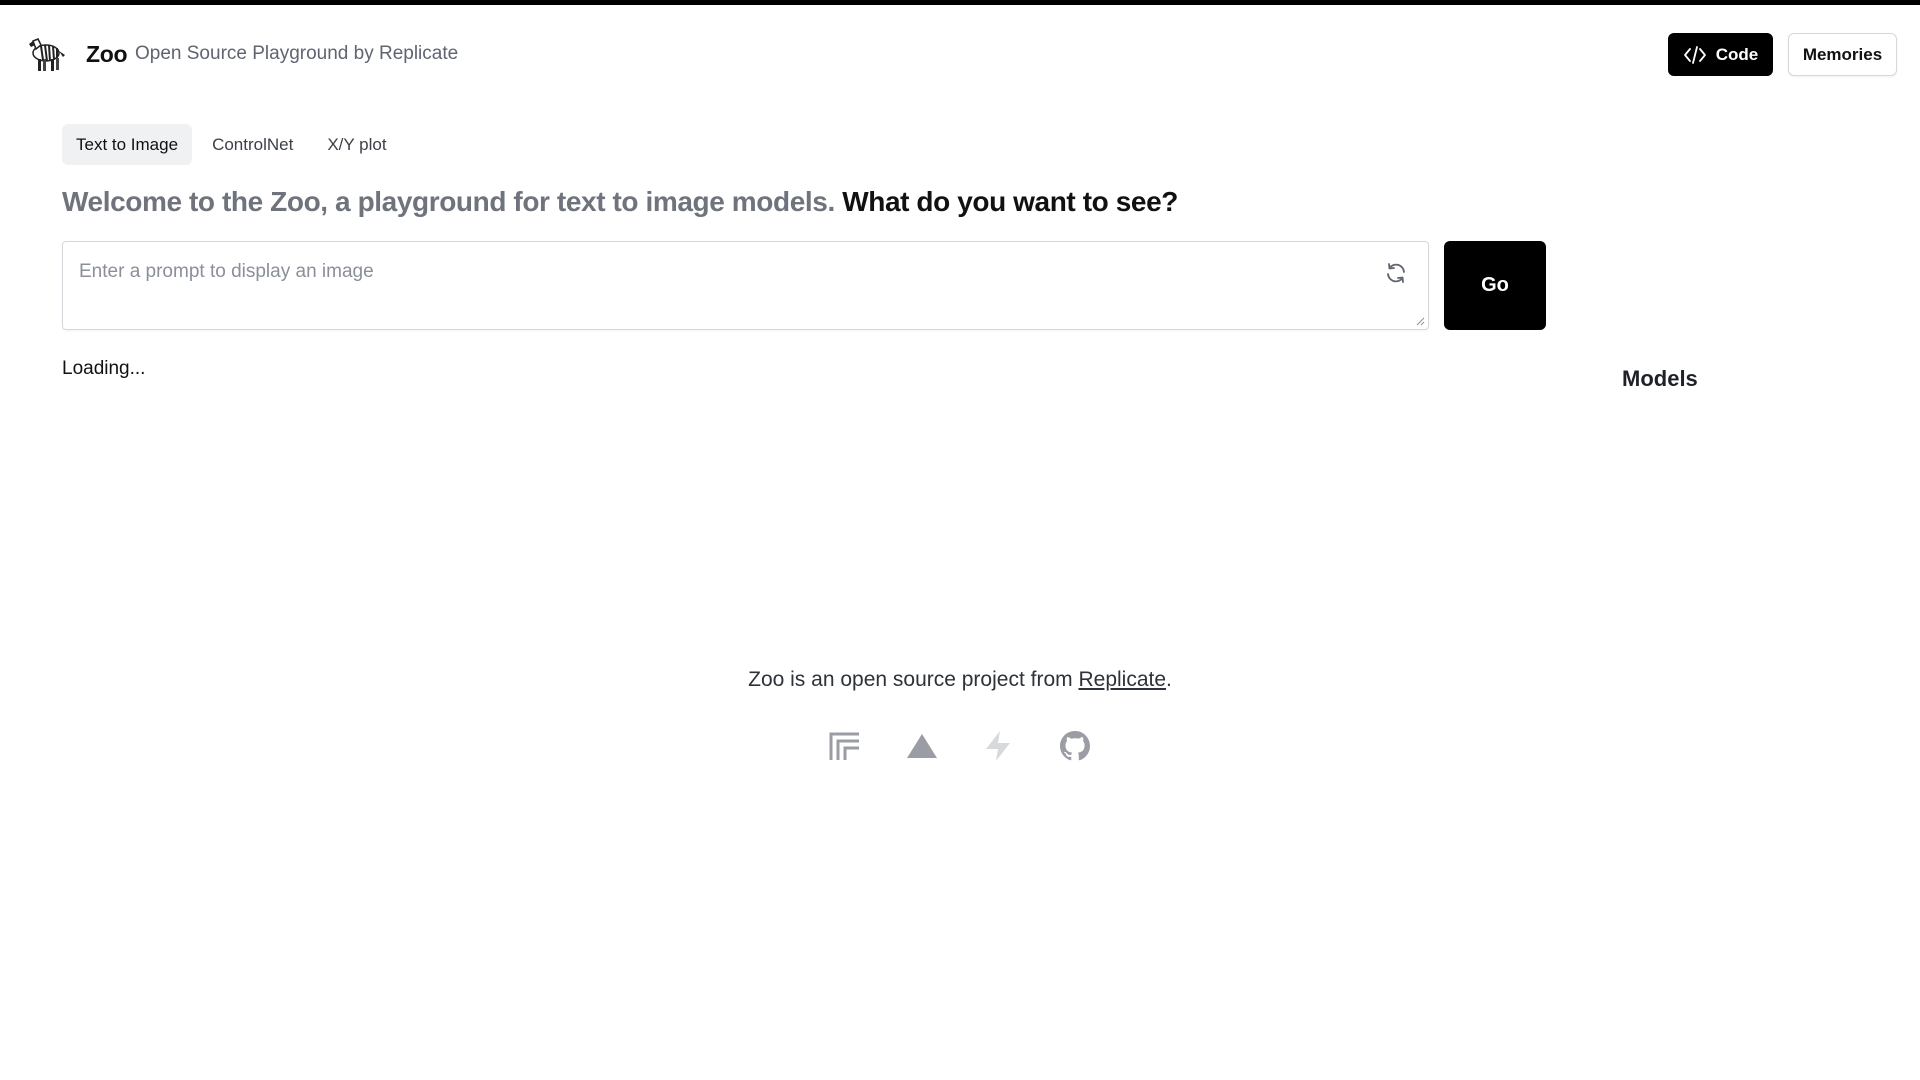 The image size is (1920, 1080). What do you see at coordinates (1420, 321) in the screenshot?
I see `resize-handle-icon` at bounding box center [1420, 321].